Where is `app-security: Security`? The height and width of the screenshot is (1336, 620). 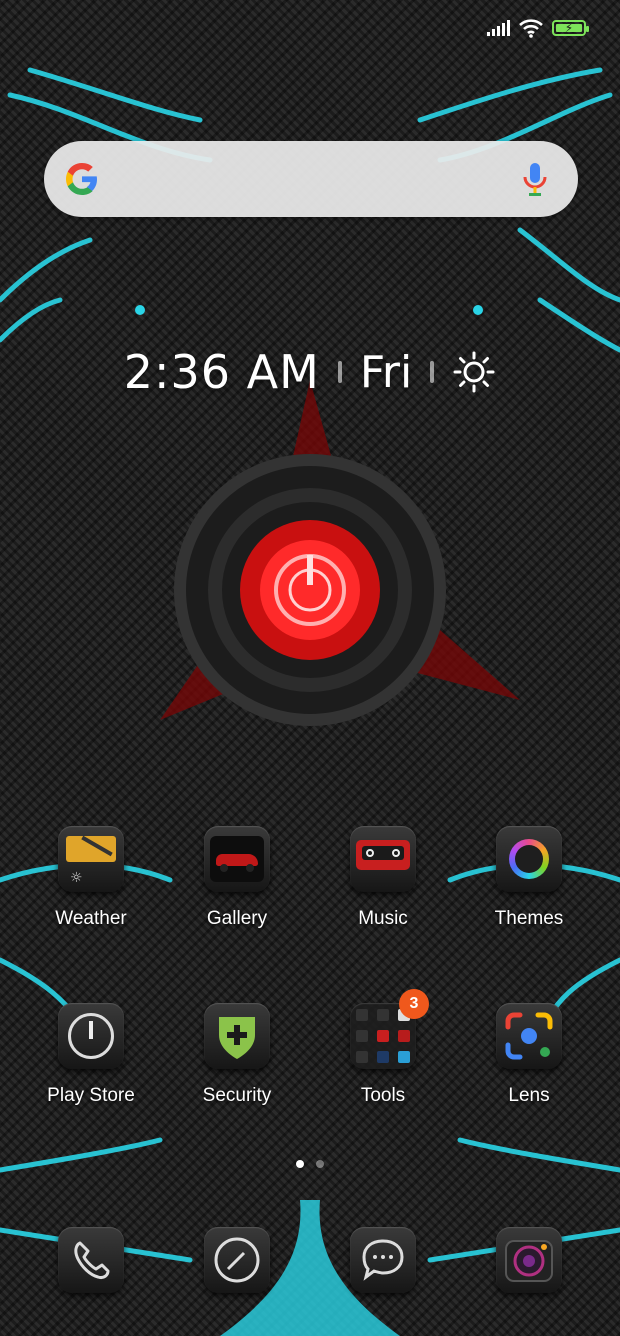 app-security: Security is located at coordinates (237, 1055).